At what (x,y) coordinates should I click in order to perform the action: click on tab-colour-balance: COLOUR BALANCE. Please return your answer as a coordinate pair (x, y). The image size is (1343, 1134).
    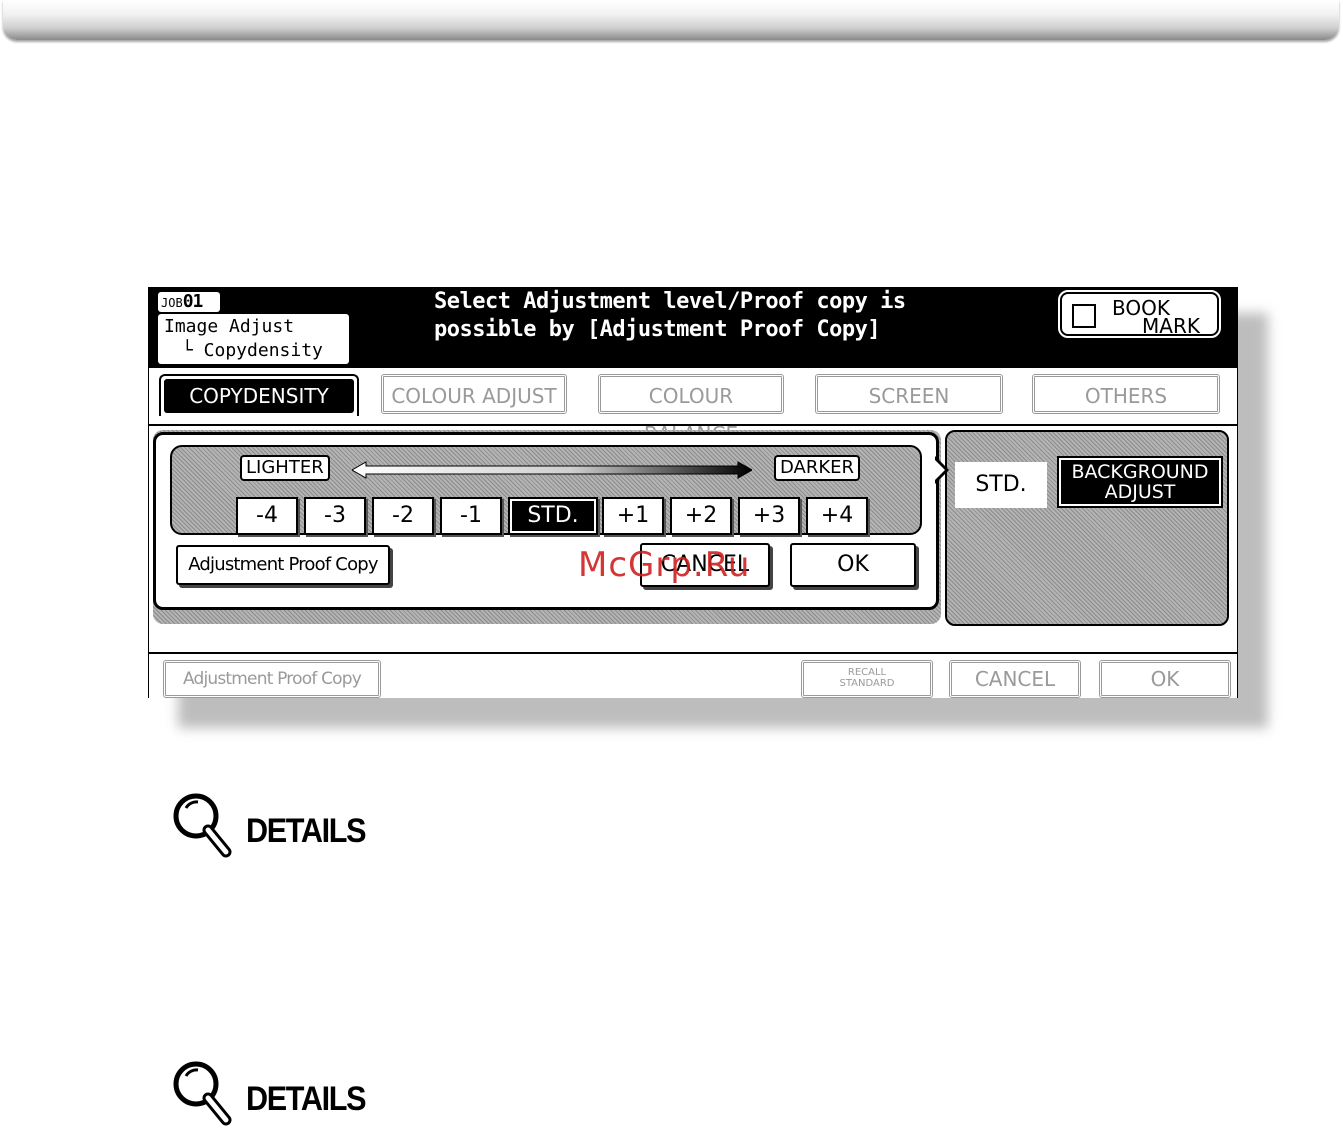
    Looking at the image, I should click on (691, 410).